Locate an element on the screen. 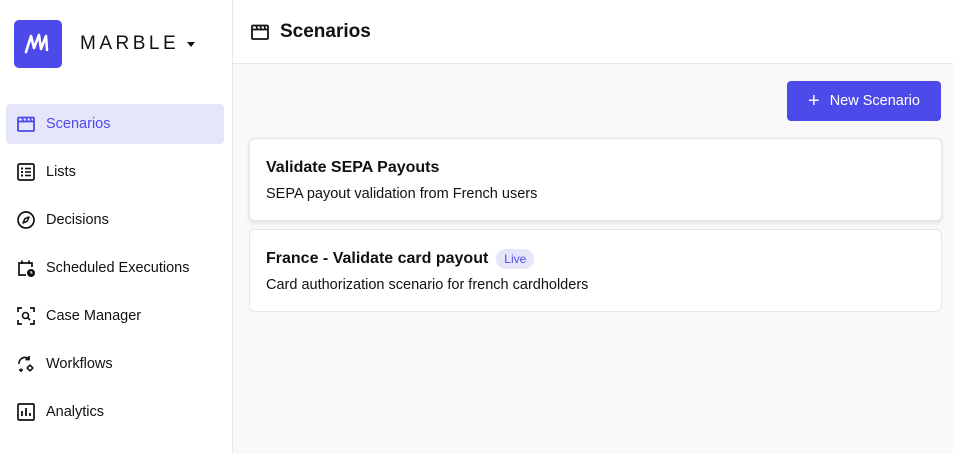 The image size is (953, 454). sidebar-item-lists: Lists is located at coordinates (115, 172).